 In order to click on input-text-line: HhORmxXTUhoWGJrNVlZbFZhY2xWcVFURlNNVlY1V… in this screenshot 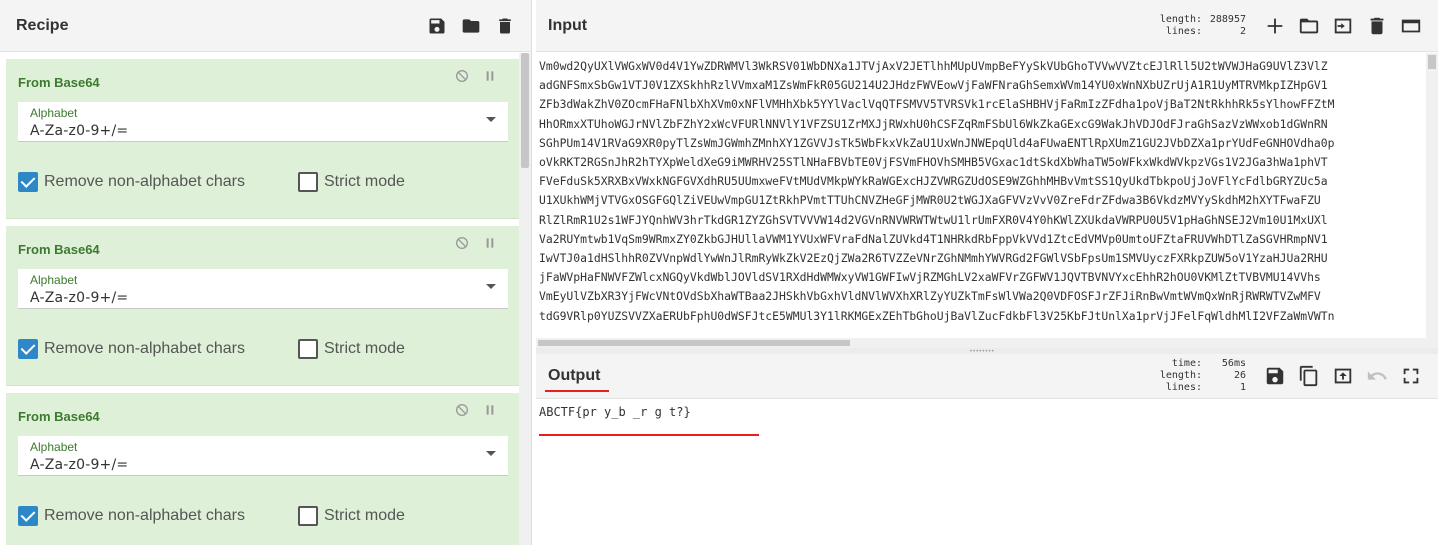, I will do `click(933, 123)`.